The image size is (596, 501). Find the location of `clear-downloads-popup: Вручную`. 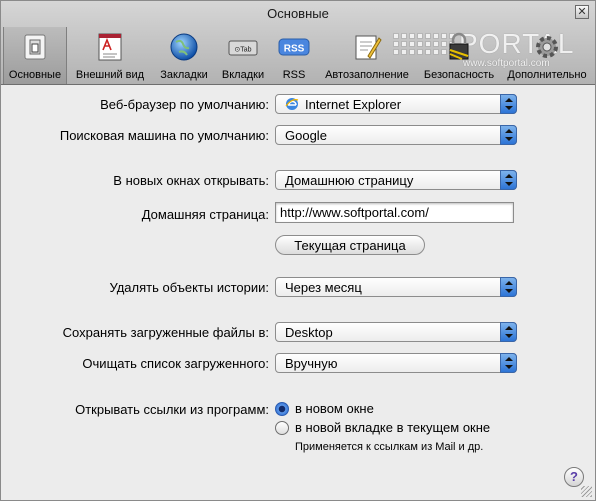

clear-downloads-popup: Вручную is located at coordinates (396, 363).